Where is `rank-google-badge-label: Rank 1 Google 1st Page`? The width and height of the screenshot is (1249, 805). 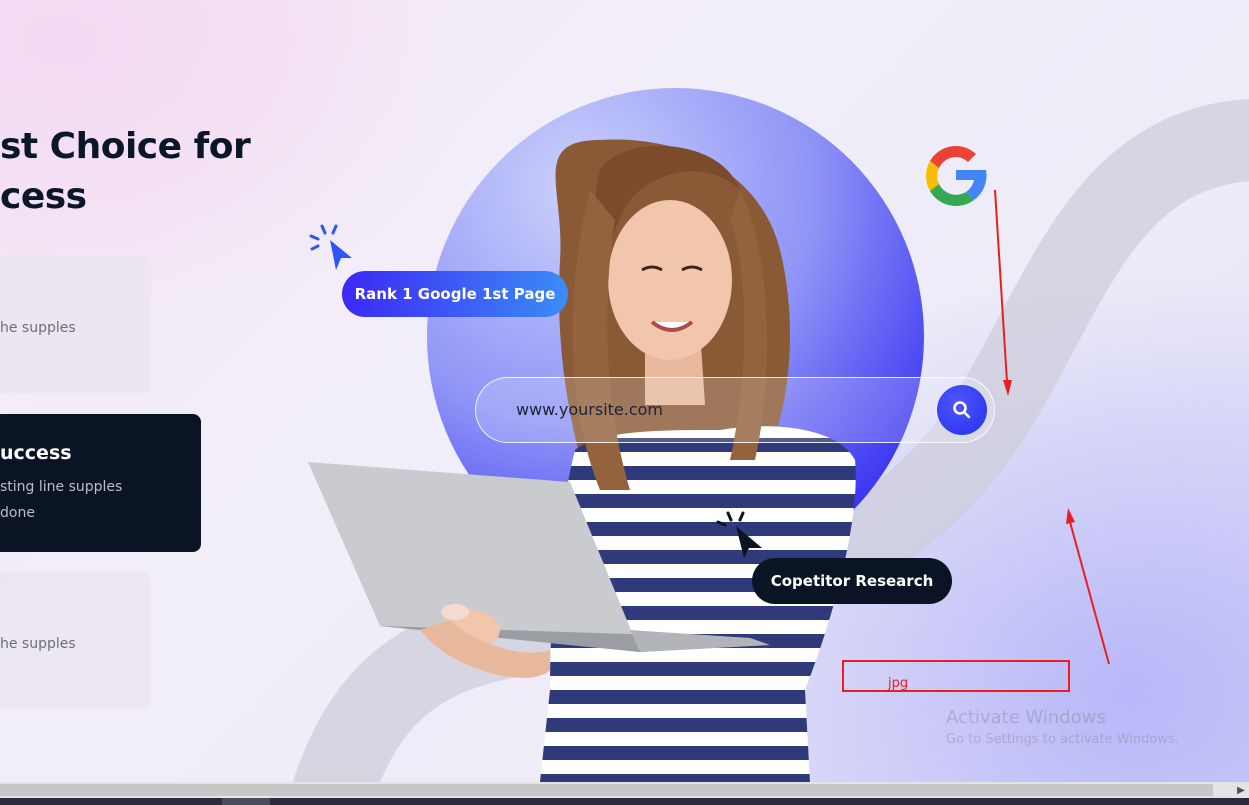
rank-google-badge-label: Rank 1 Google 1st Page is located at coordinates (455, 294).